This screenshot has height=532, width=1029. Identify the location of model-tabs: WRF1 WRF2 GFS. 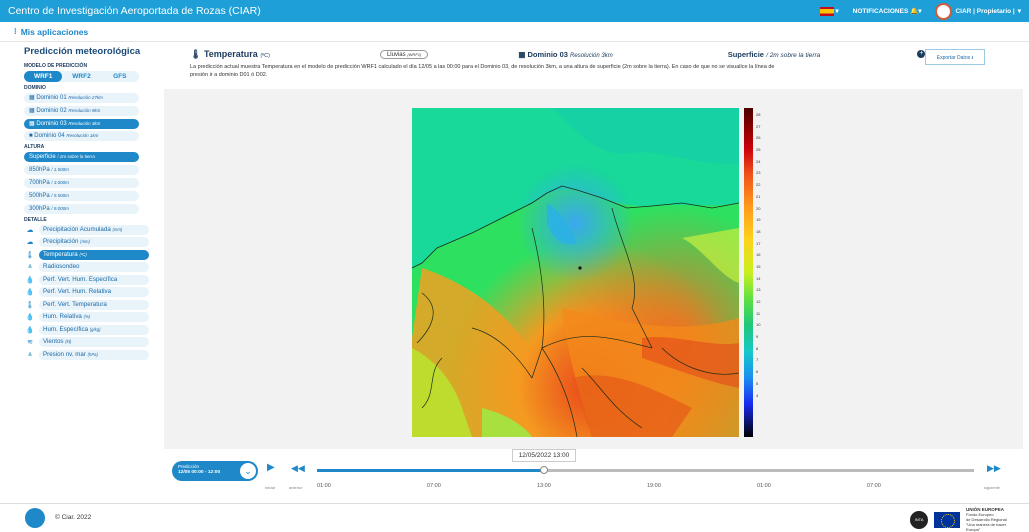
(81, 76).